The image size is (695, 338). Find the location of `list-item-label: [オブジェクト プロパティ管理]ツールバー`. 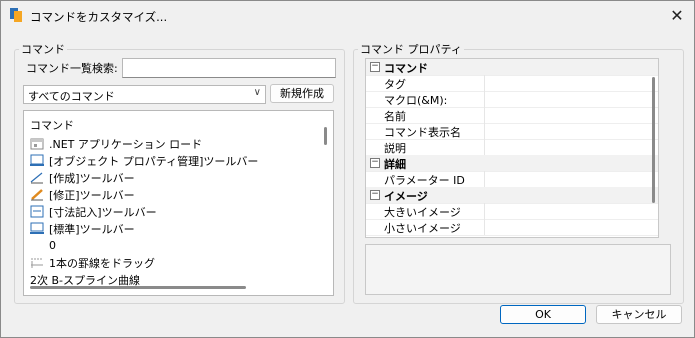

list-item-label: [オブジェクト プロパティ管理]ツールバー is located at coordinates (154, 161).